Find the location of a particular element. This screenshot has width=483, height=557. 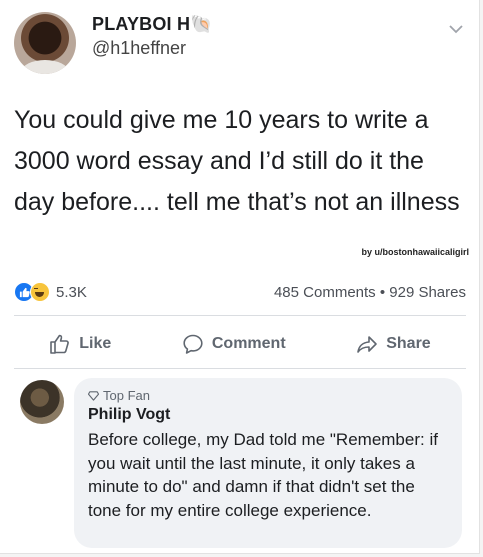

share-arrow-icon is located at coordinates (367, 344).